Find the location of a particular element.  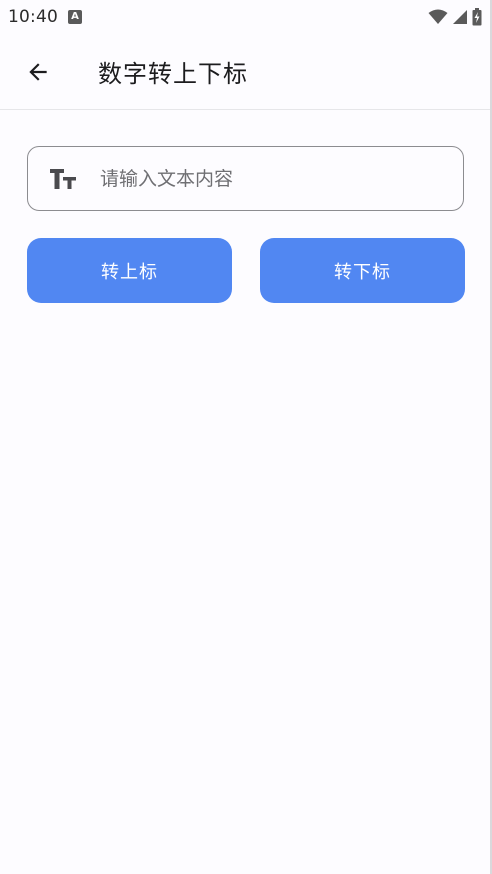

text-input-field is located at coordinates (245, 178).